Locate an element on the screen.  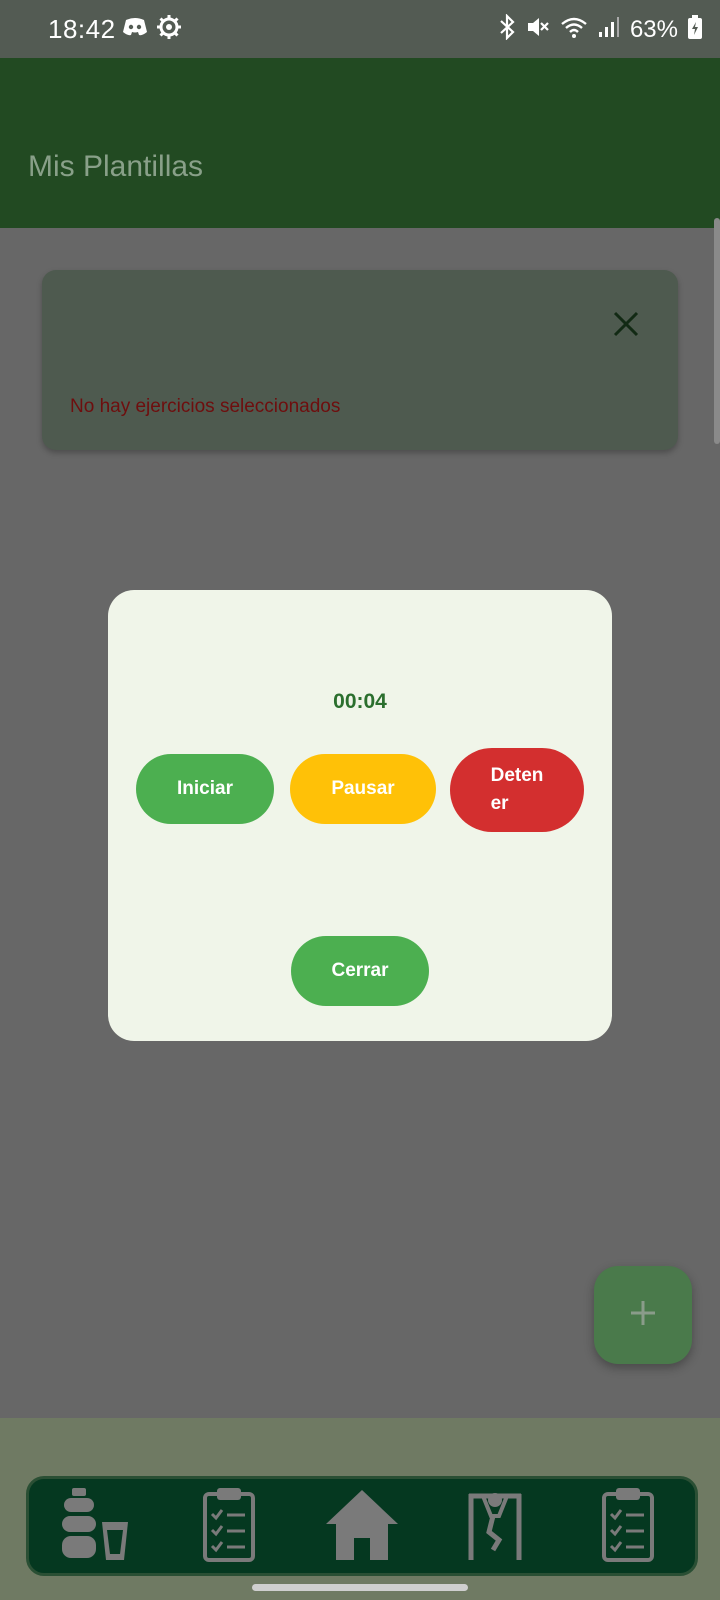
signal-icon is located at coordinates (609, 29).